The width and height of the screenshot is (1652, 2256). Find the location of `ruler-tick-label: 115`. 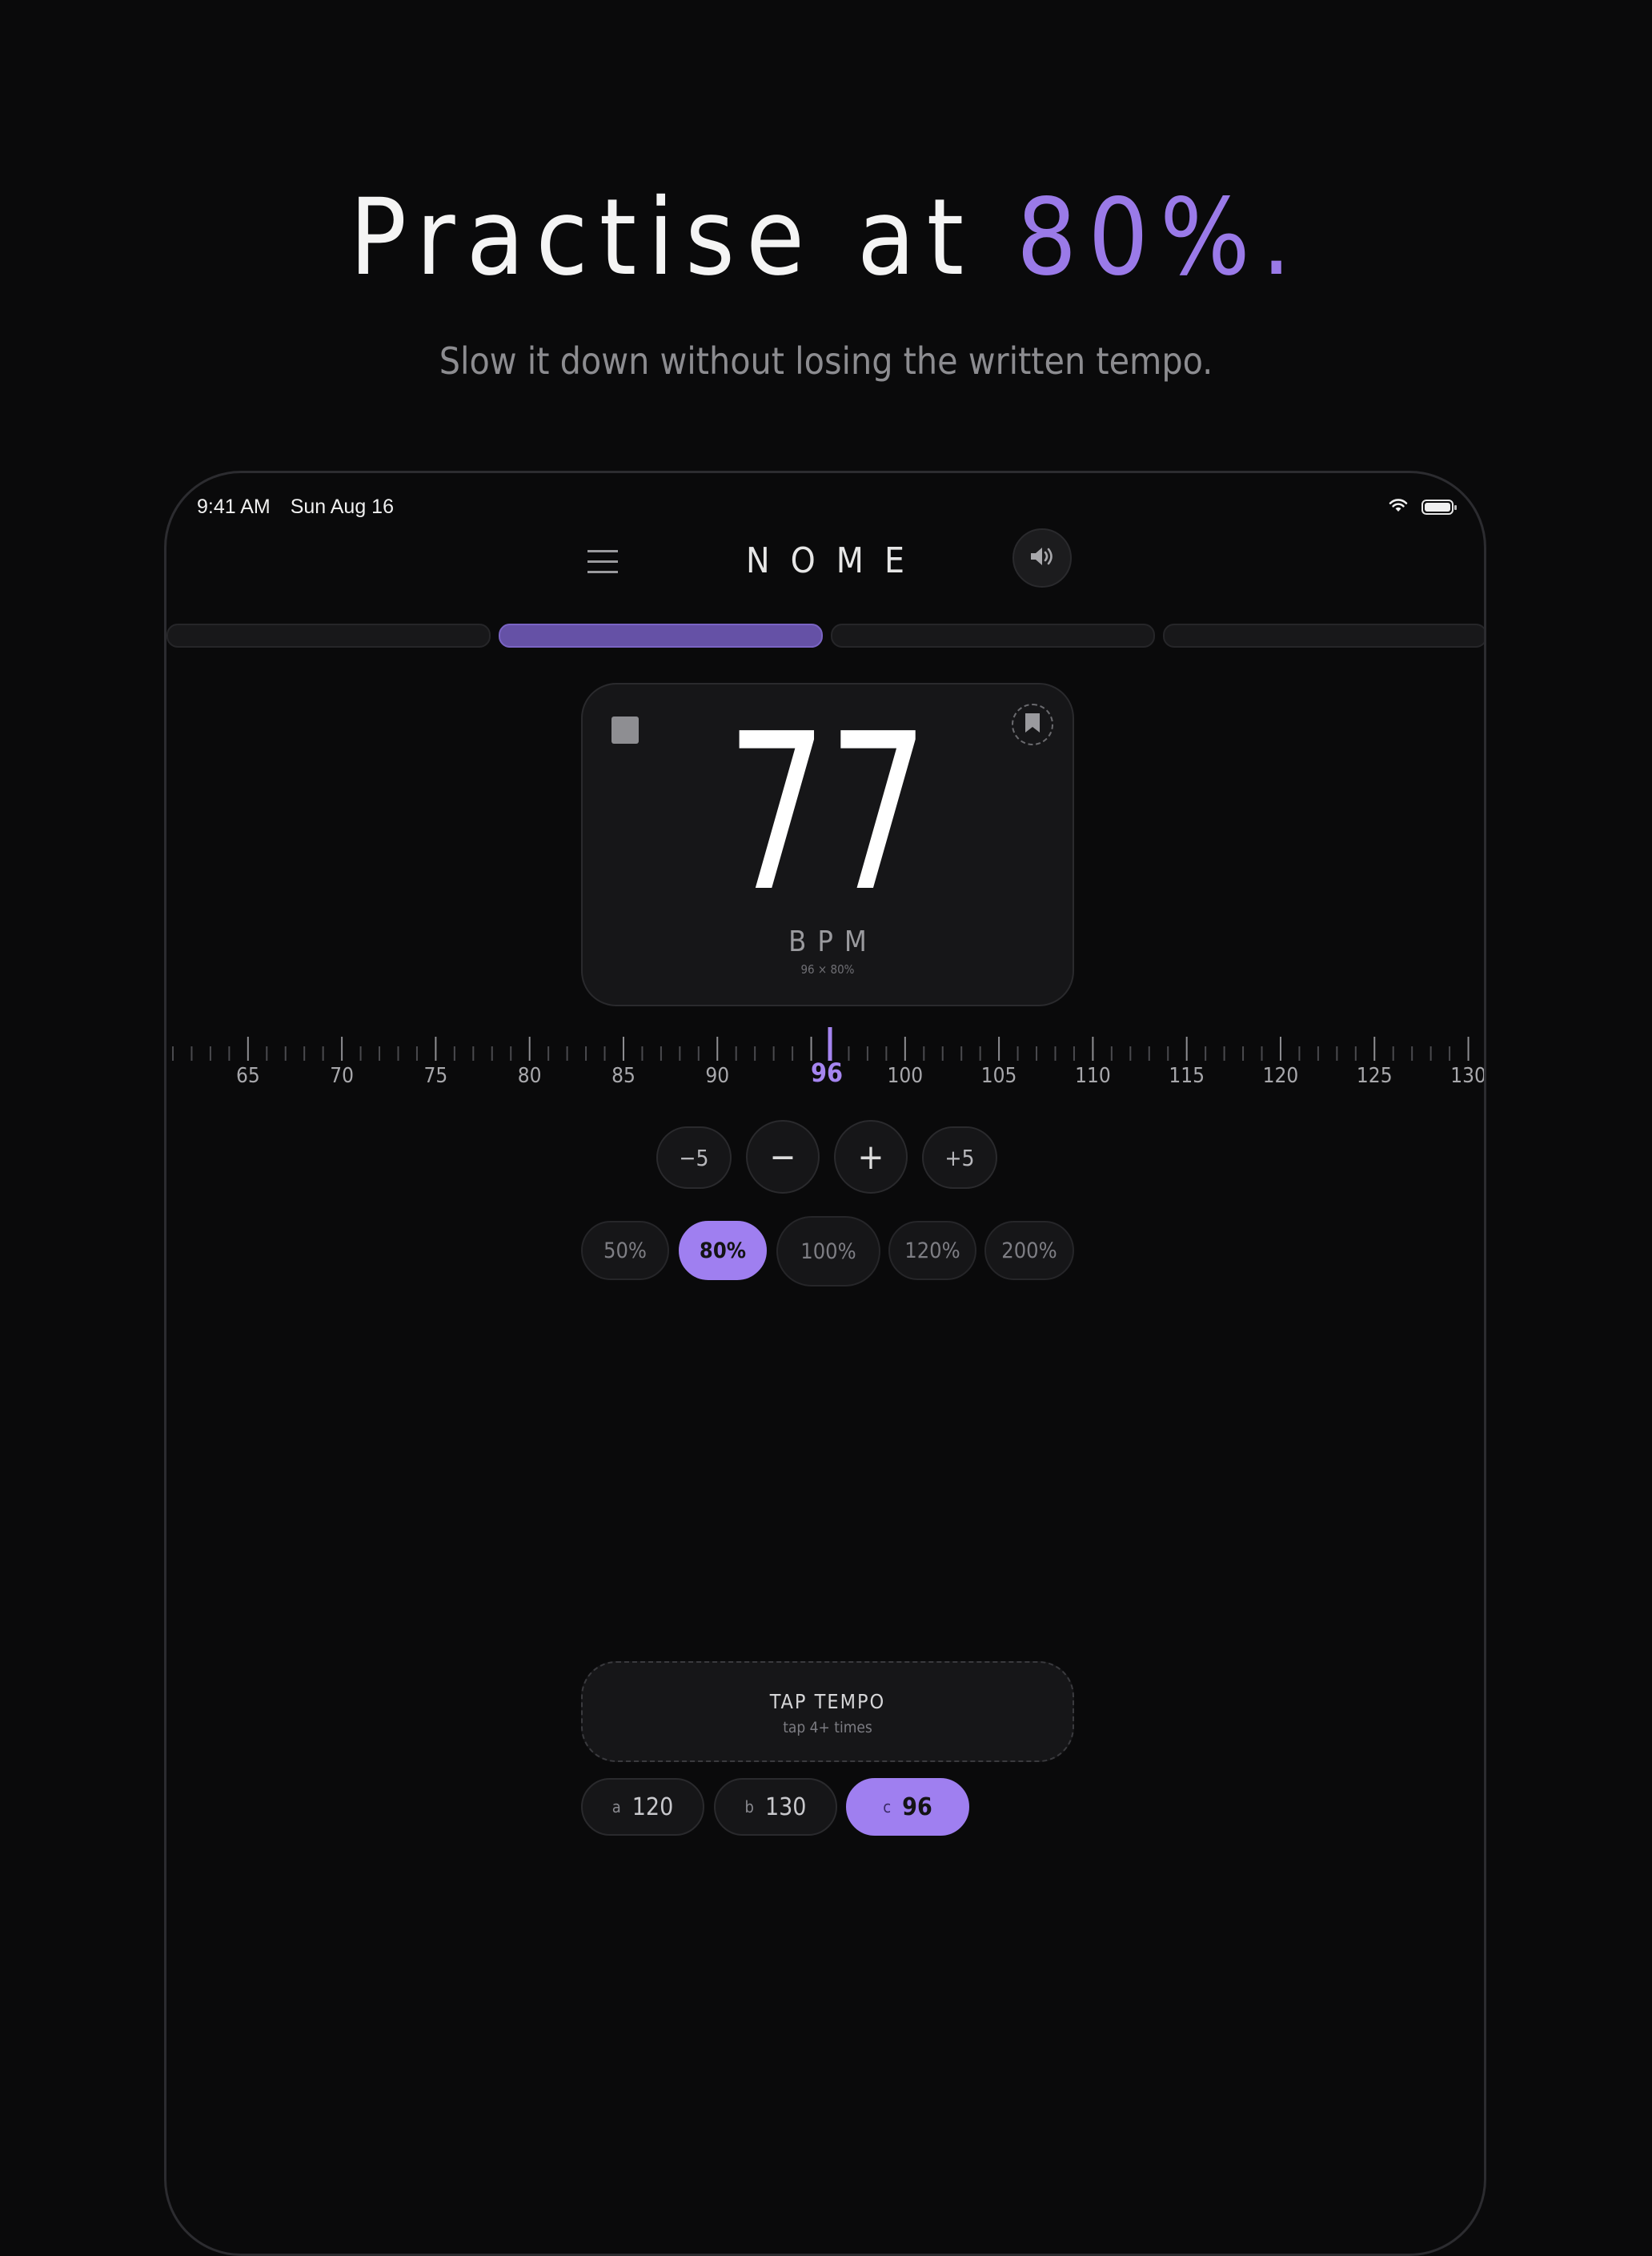

ruler-tick-label: 115 is located at coordinates (1187, 1076).